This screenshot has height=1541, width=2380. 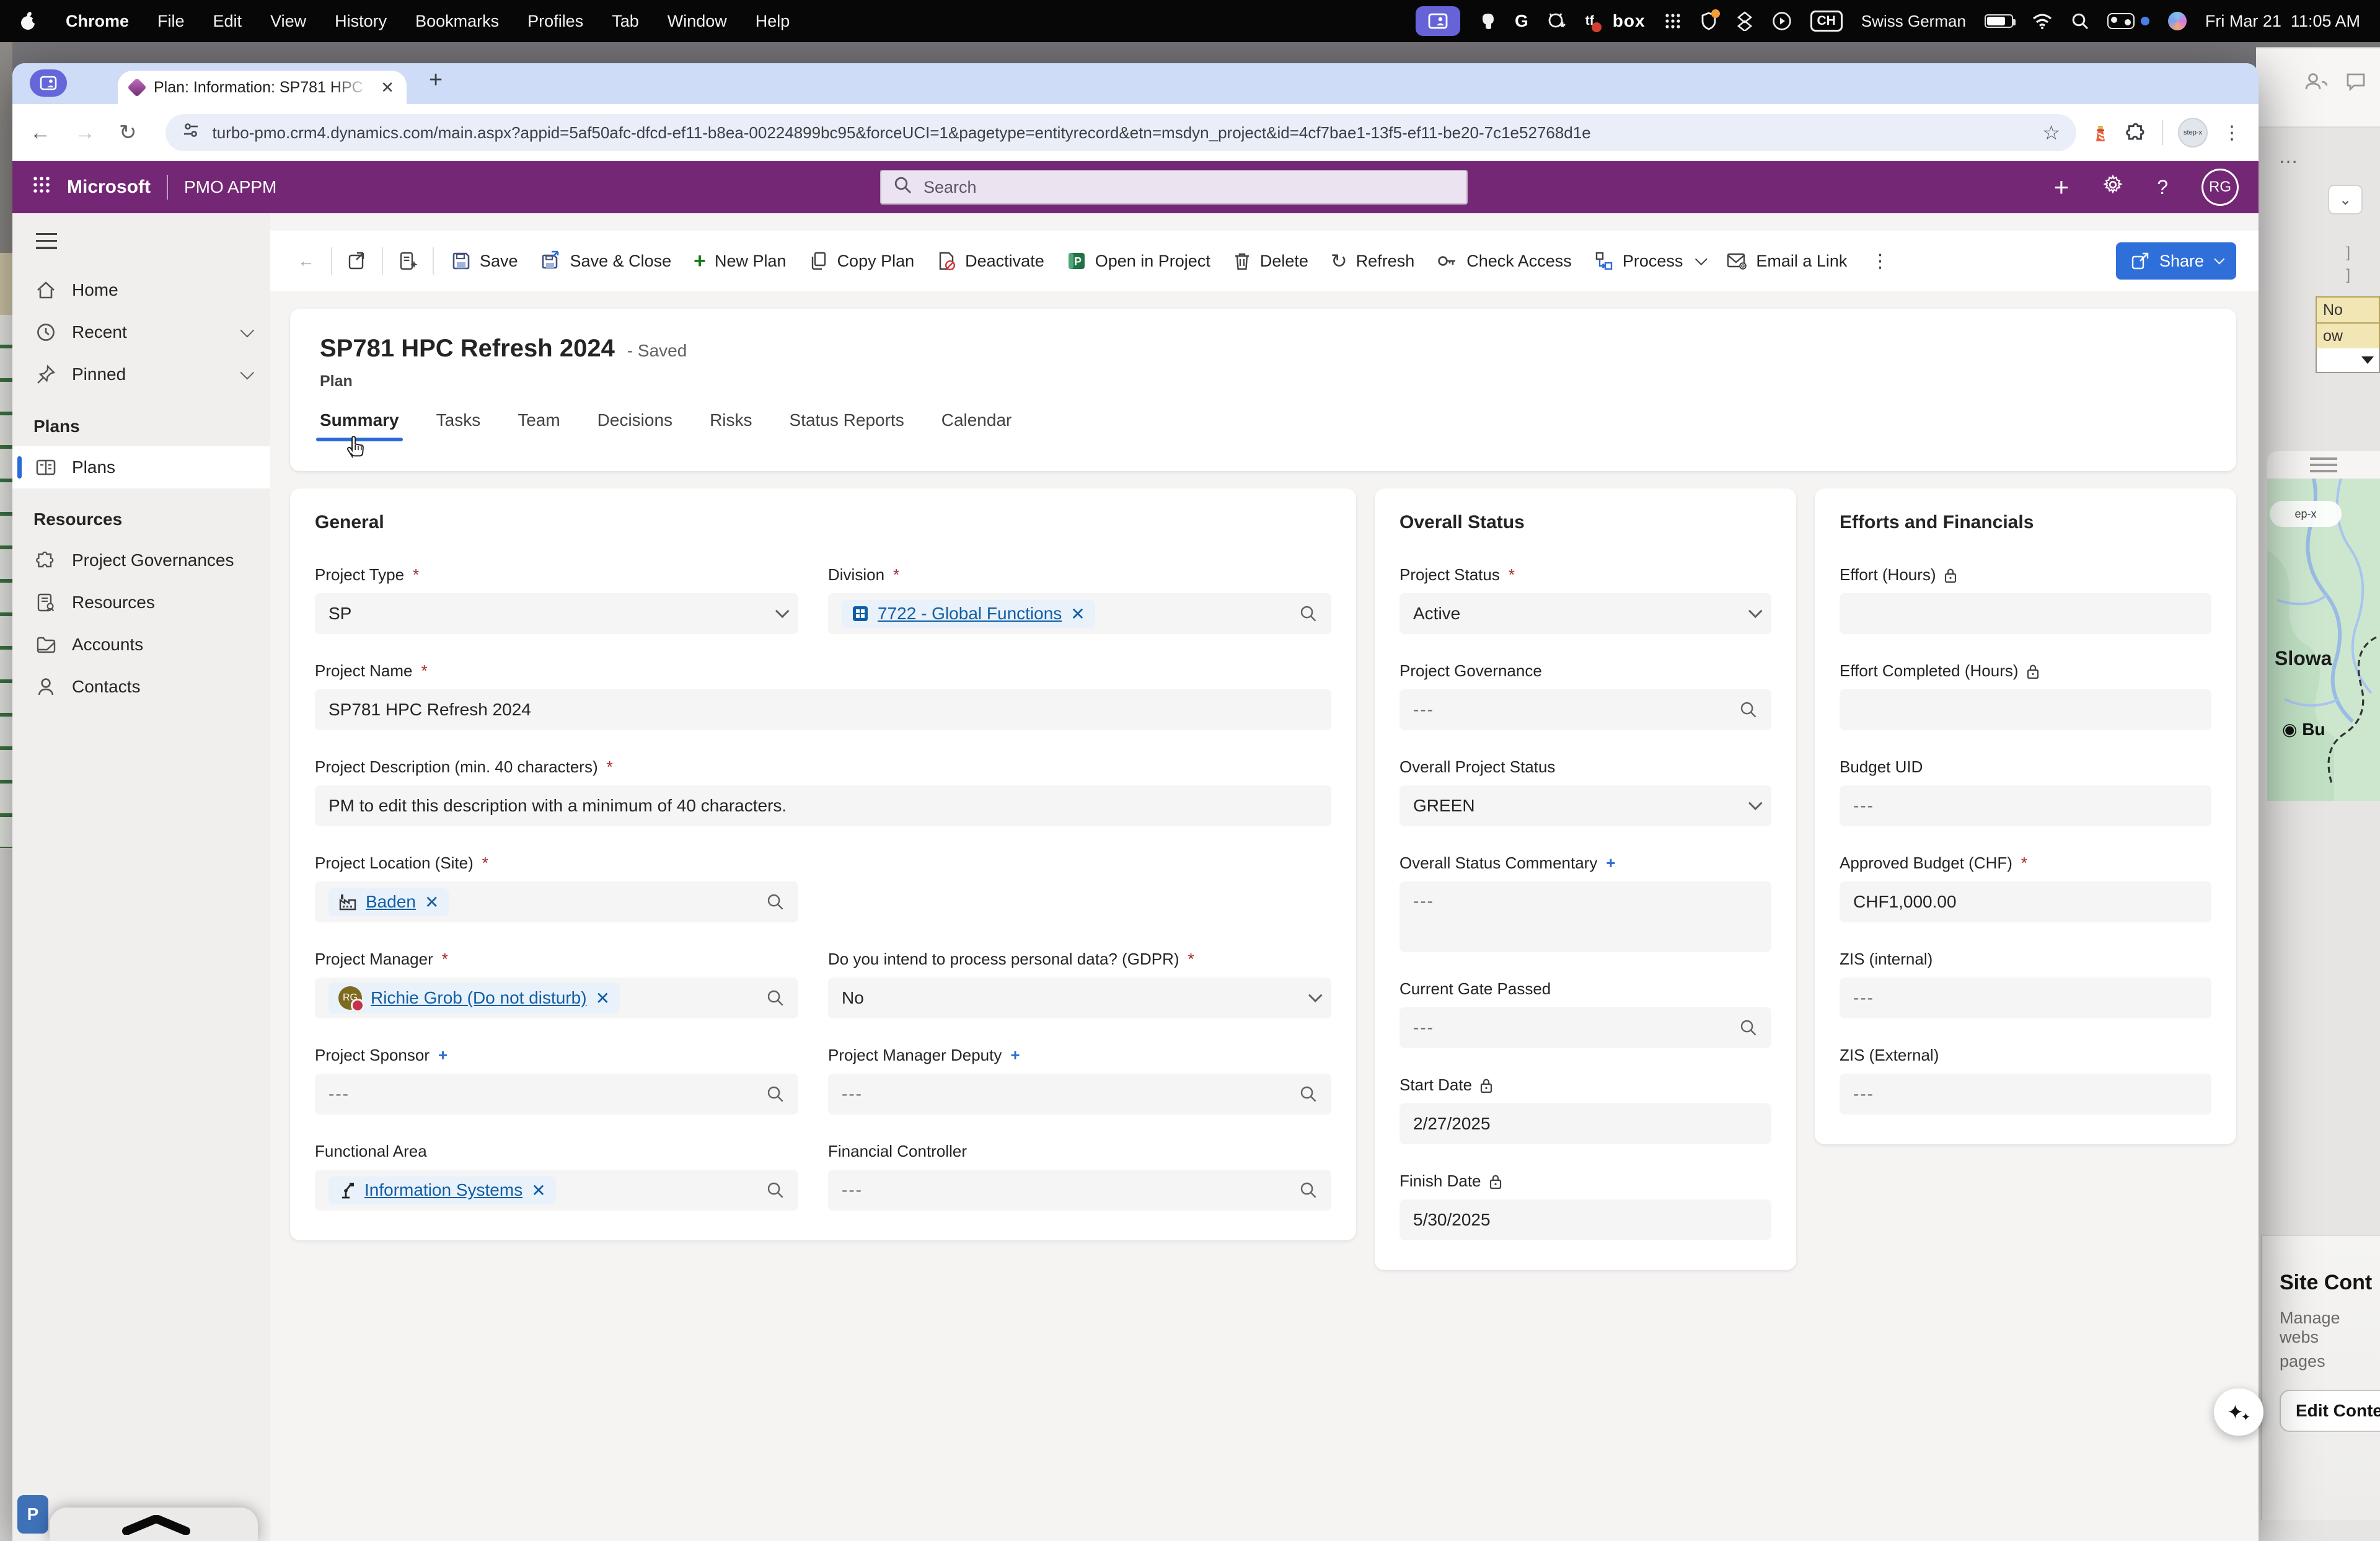 I want to click on sidebar-item-contacts: Contacts, so click(x=141, y=687).